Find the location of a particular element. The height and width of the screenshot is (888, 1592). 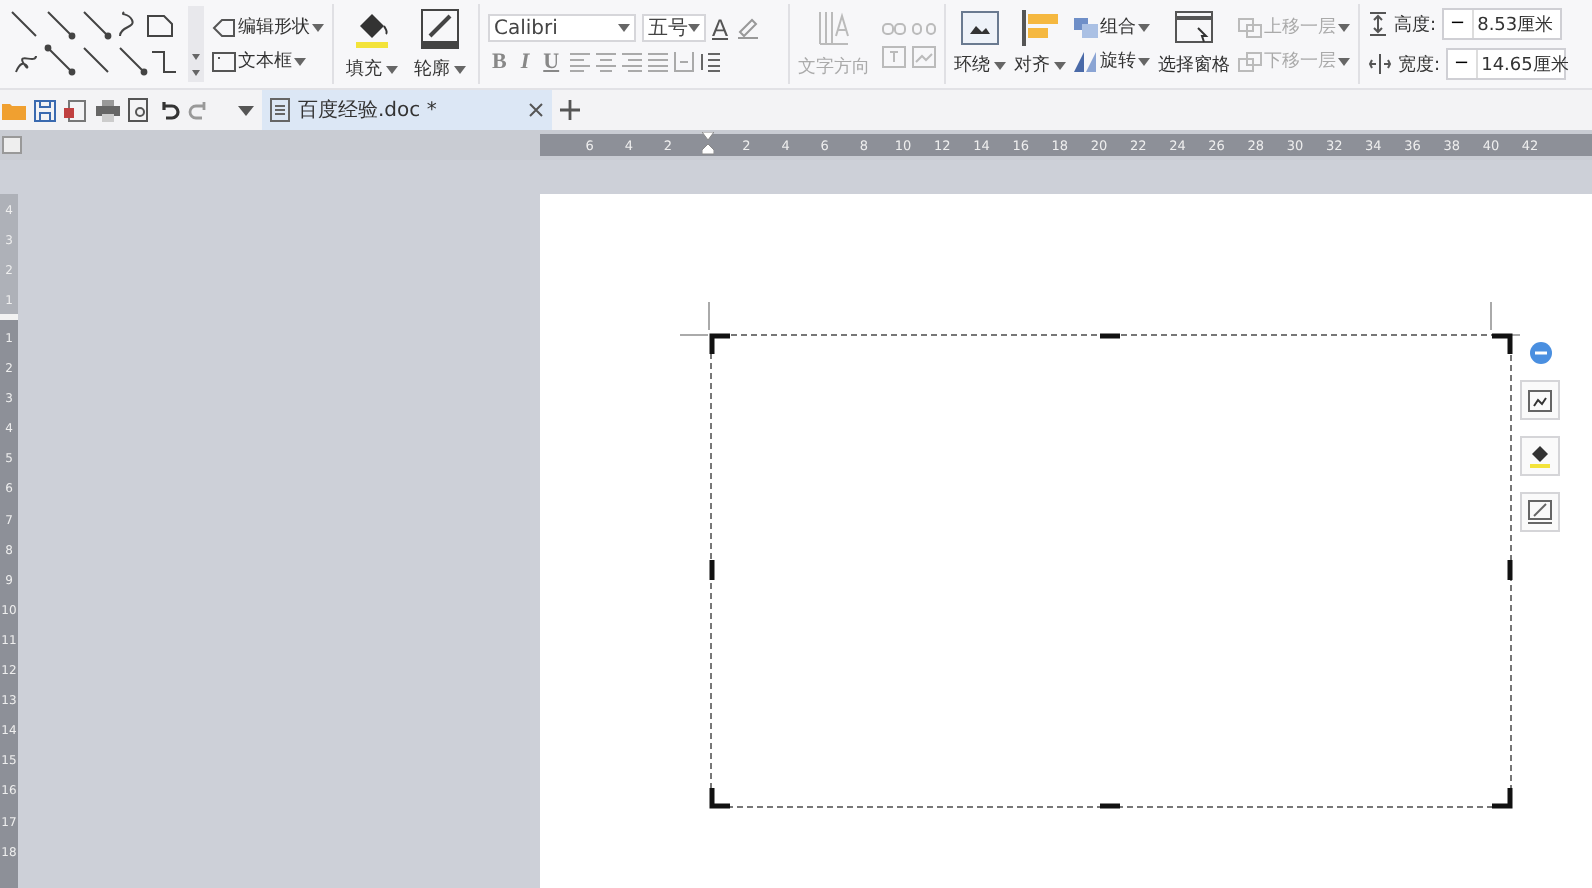

text-box-icon is located at coordinates (224, 61).